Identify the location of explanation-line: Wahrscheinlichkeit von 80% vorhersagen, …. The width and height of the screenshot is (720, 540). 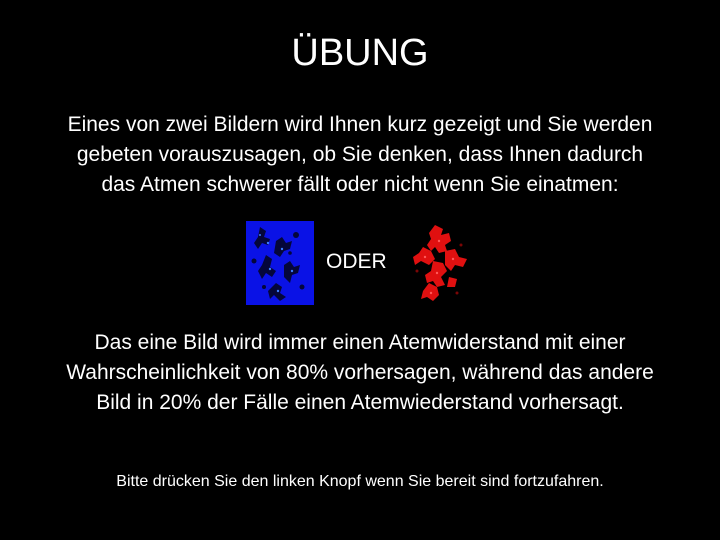
(360, 372).